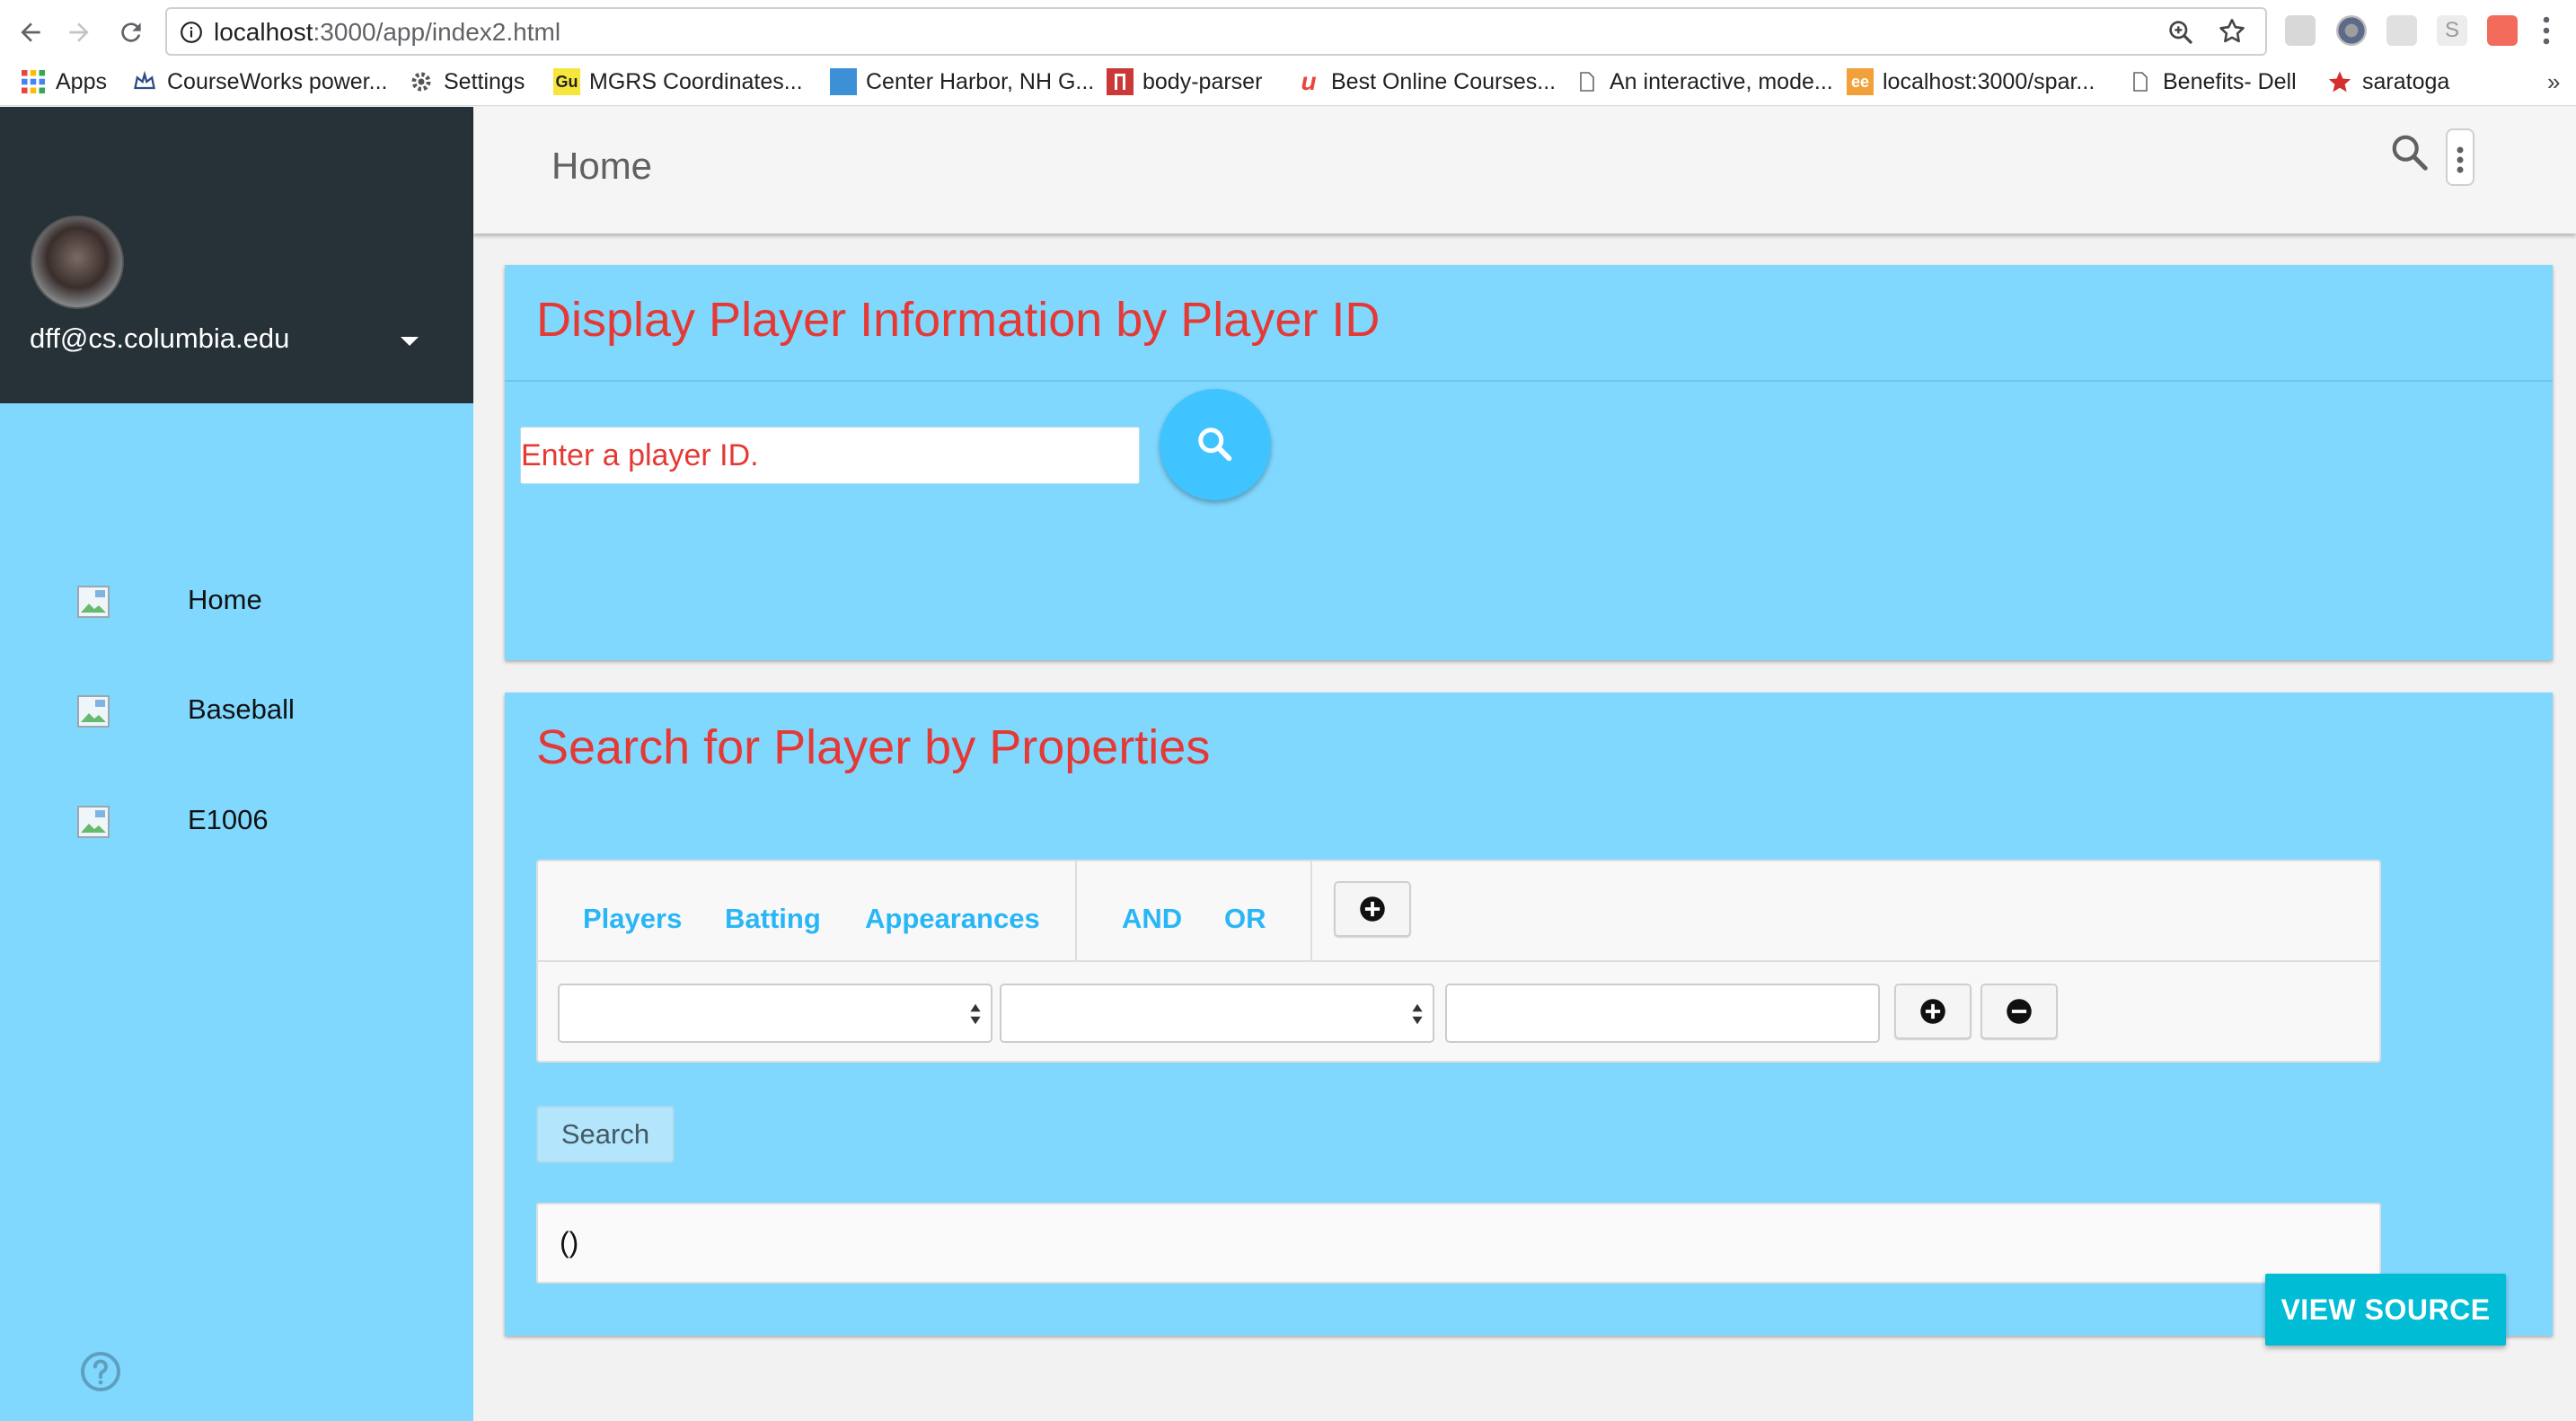  What do you see at coordinates (605, 1134) in the screenshot?
I see `search-button: Search` at bounding box center [605, 1134].